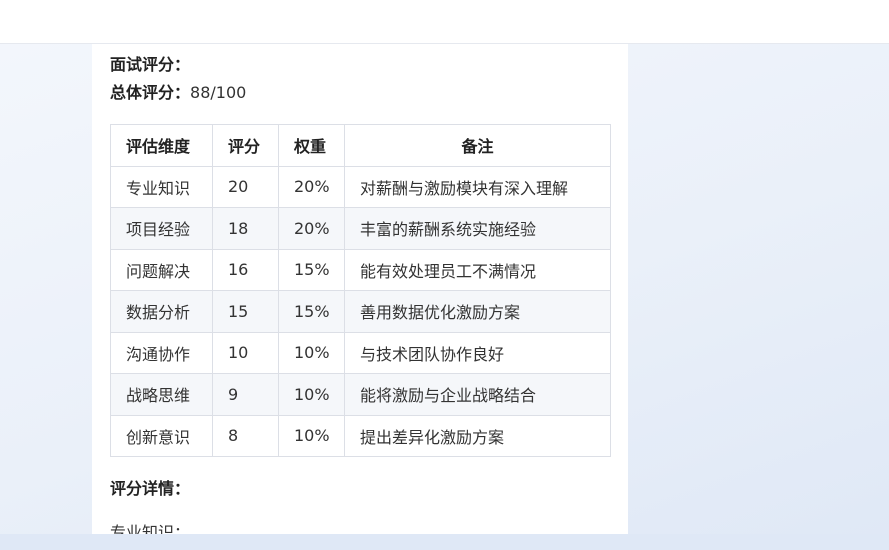  Describe the element at coordinates (161, 269) in the screenshot. I see `cell-dimension: 问题解决` at that location.